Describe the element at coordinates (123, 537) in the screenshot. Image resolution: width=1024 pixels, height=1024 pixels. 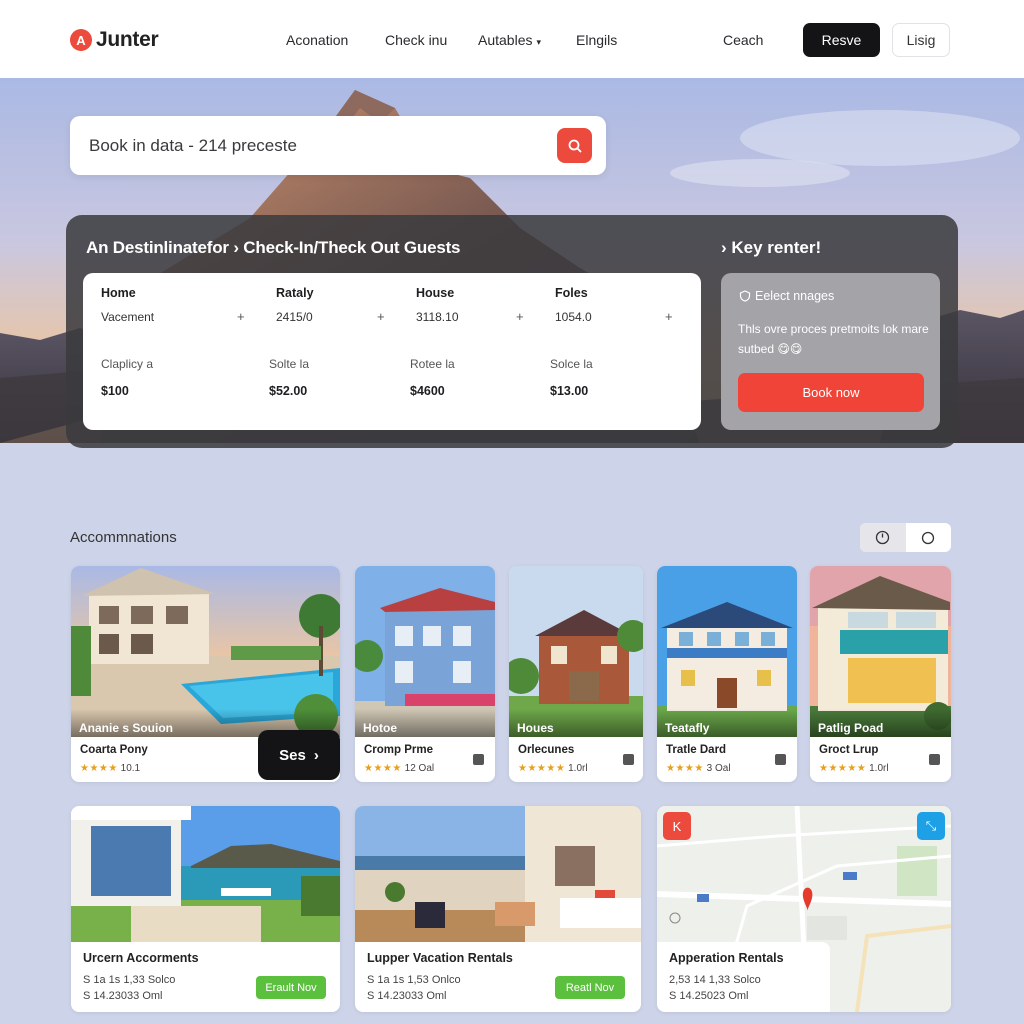
I see `section-title: Accommnations` at that location.